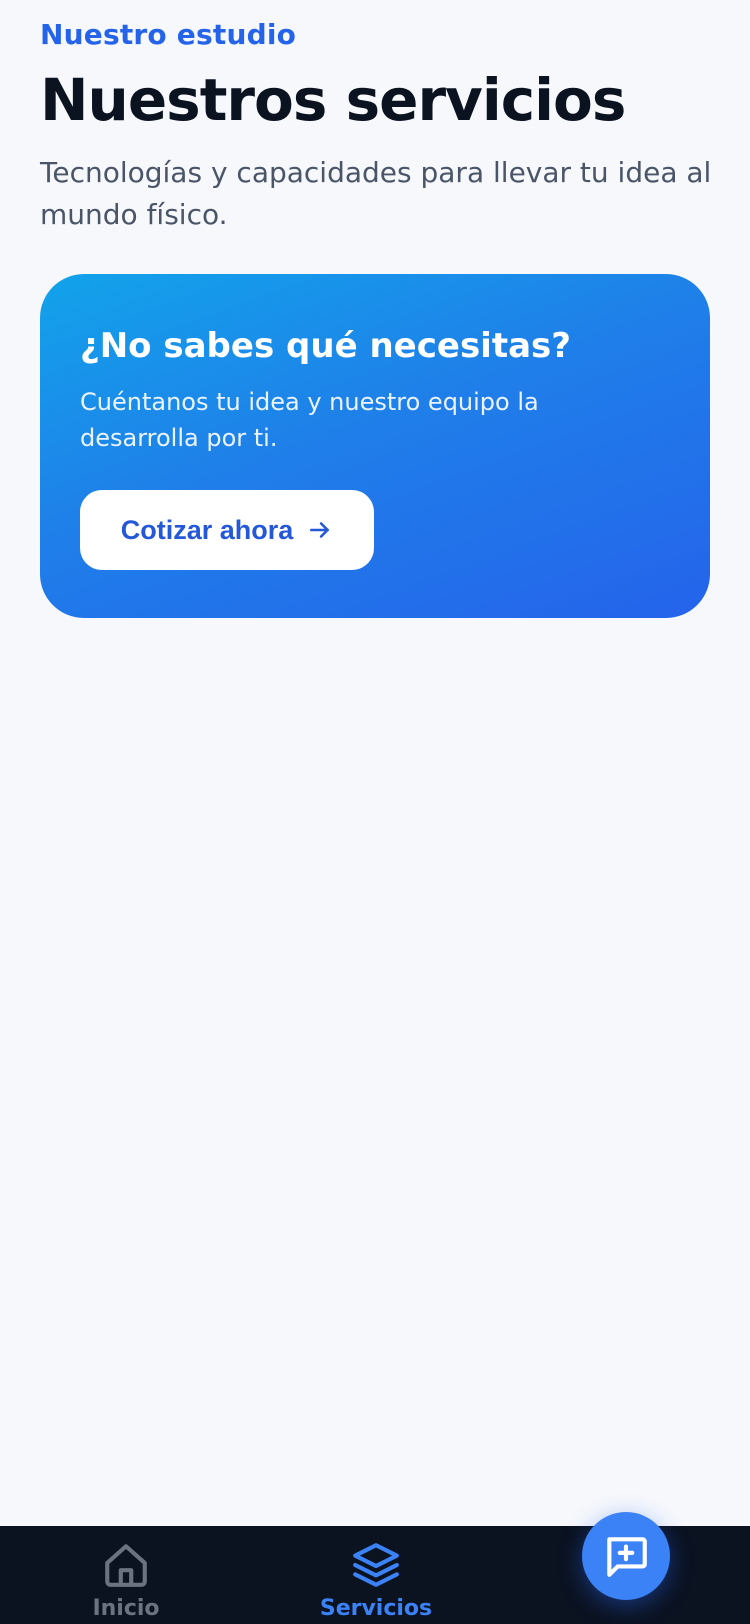 This screenshot has width=750, height=1624. Describe the element at coordinates (168, 34) in the screenshot. I see `eyebrow-label: Nuestro estudio` at that location.